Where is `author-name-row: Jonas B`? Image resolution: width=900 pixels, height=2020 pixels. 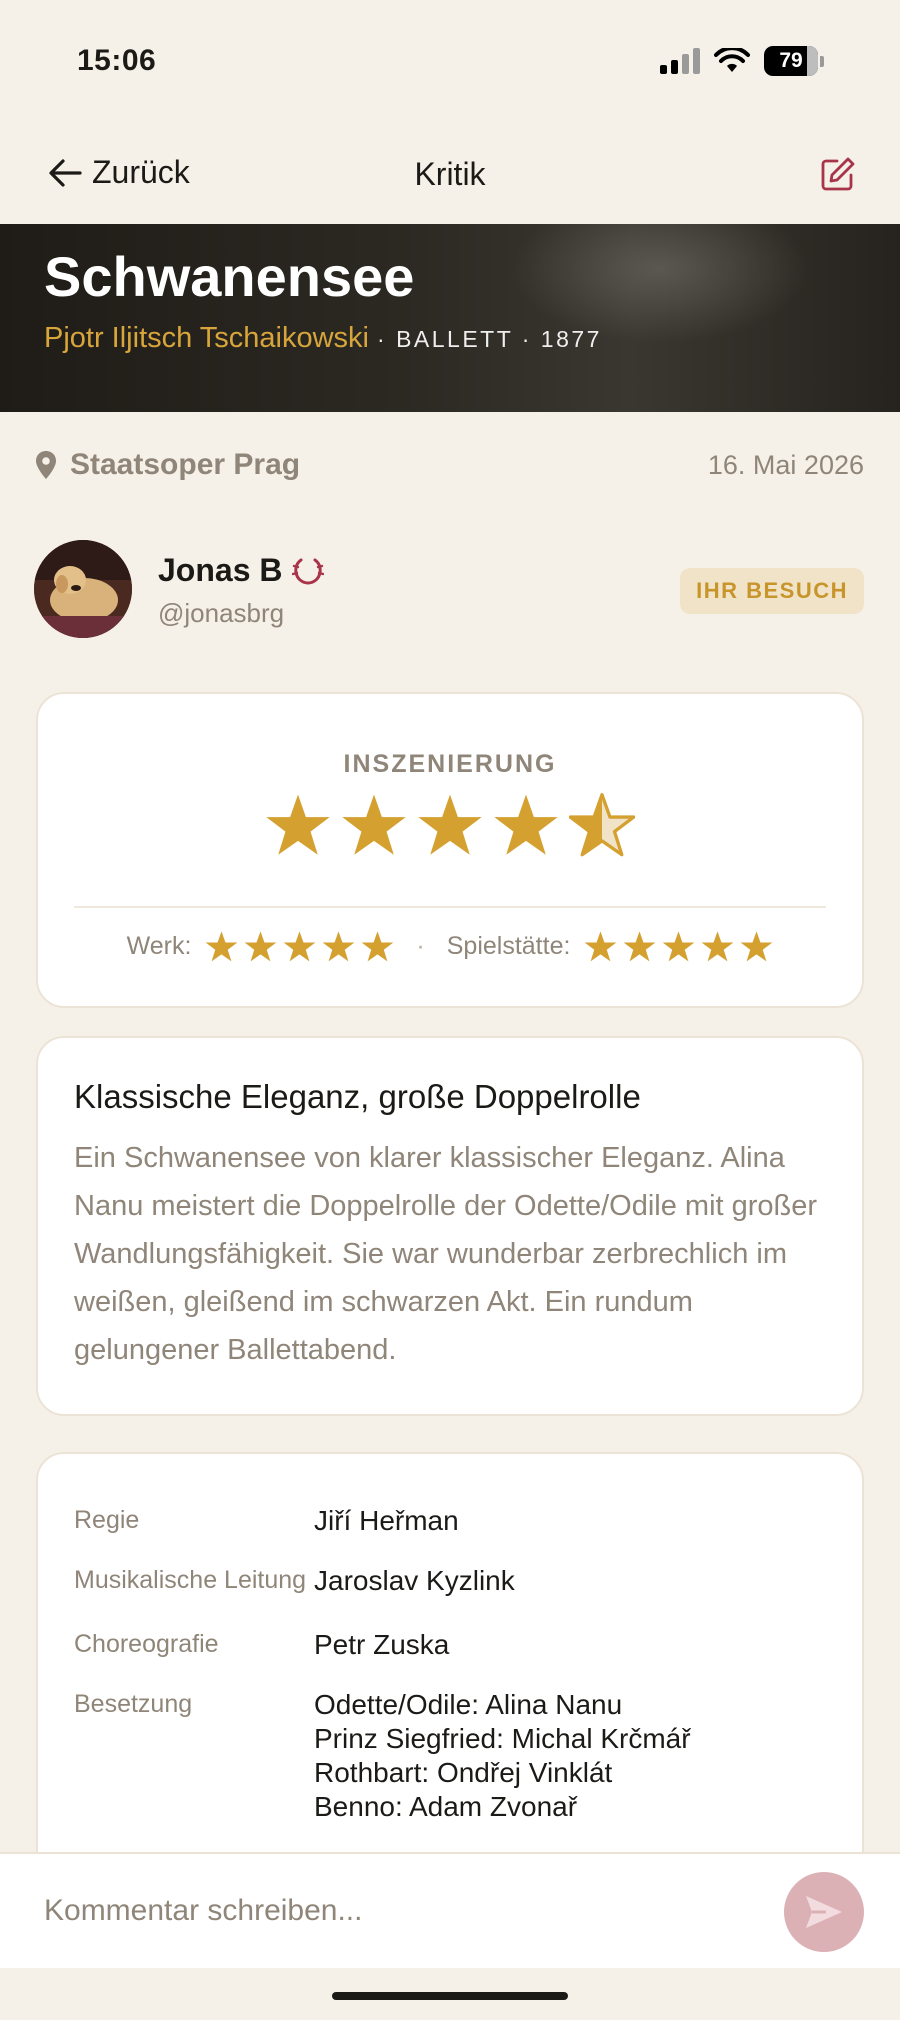
author-name-row: Jonas B is located at coordinates (241, 570).